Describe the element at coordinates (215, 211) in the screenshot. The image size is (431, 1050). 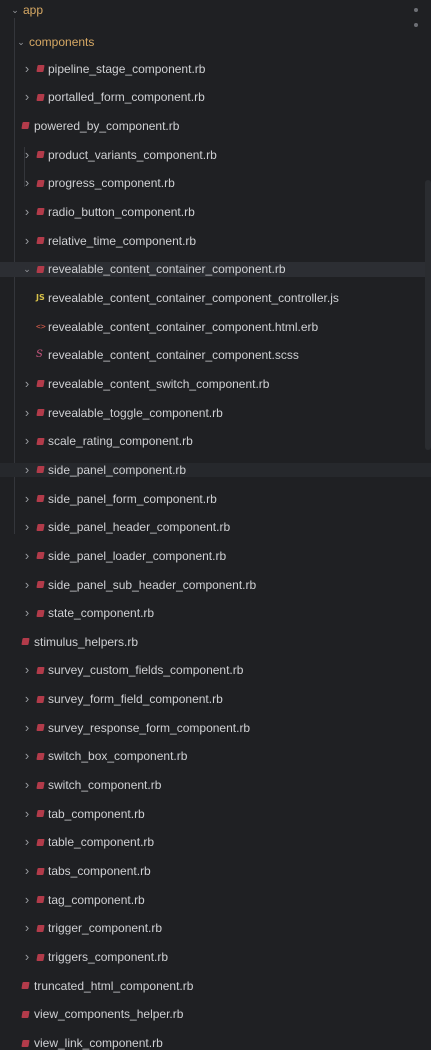
I see `file-row: › radio_button_component.rb` at that location.